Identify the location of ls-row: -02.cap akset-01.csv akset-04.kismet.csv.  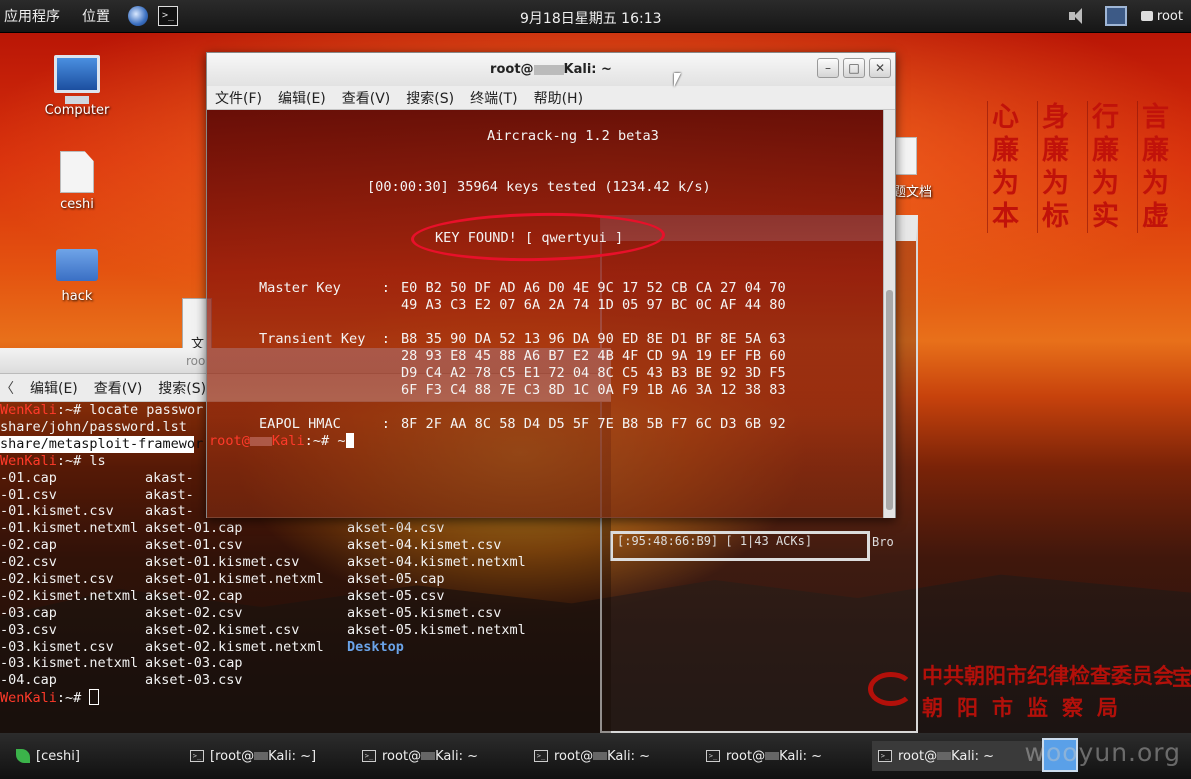
(305, 545).